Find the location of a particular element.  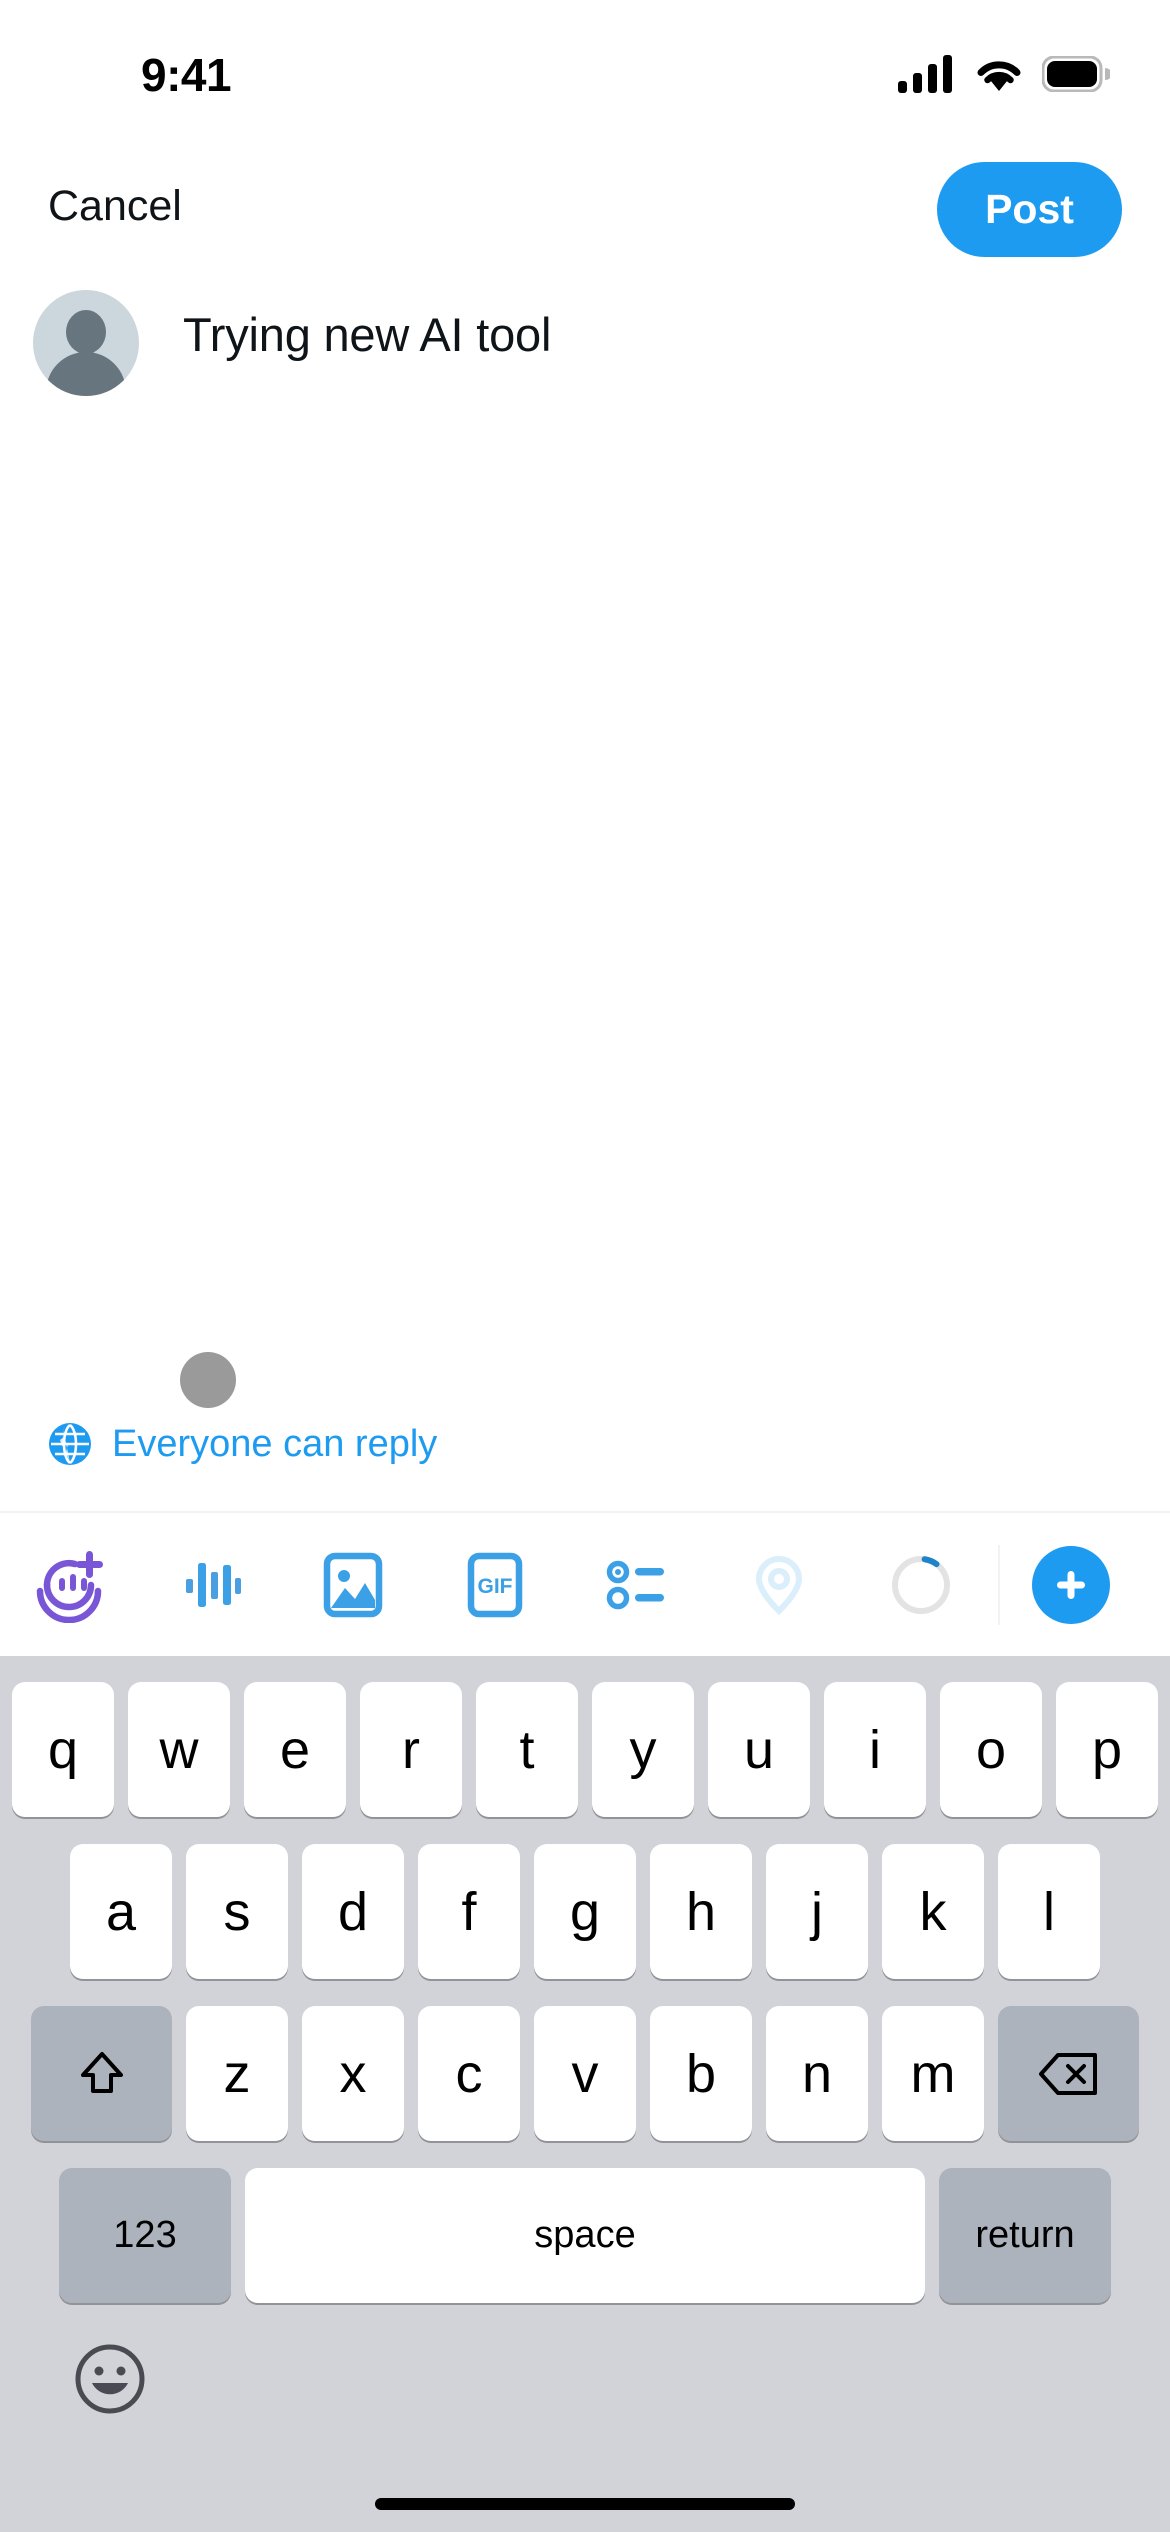

media-image-button is located at coordinates (353, 1585).